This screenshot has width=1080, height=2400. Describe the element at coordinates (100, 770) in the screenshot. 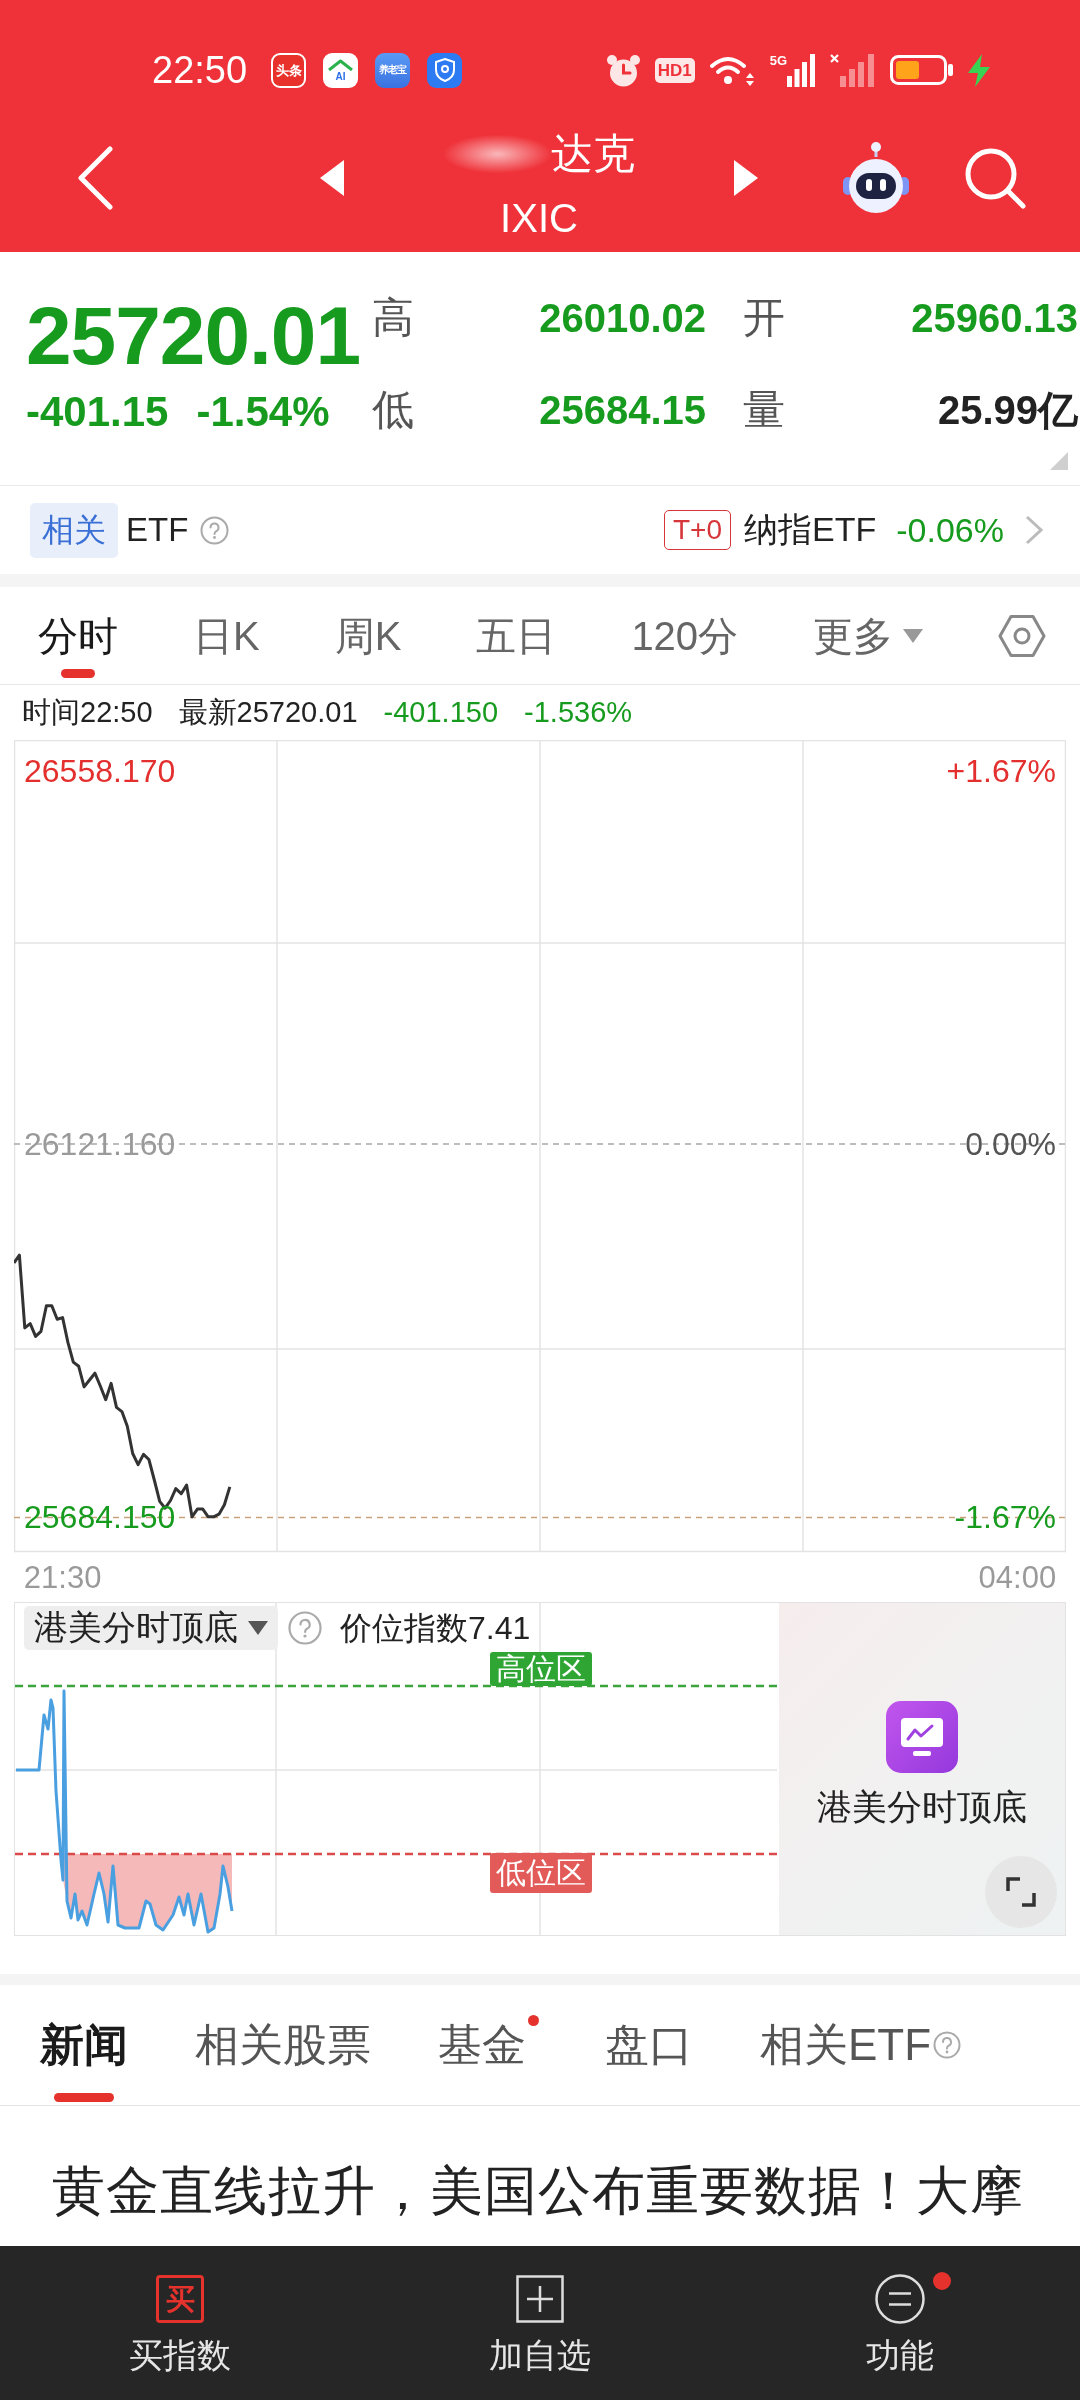

I see `price-axis-label: 26558.170` at that location.